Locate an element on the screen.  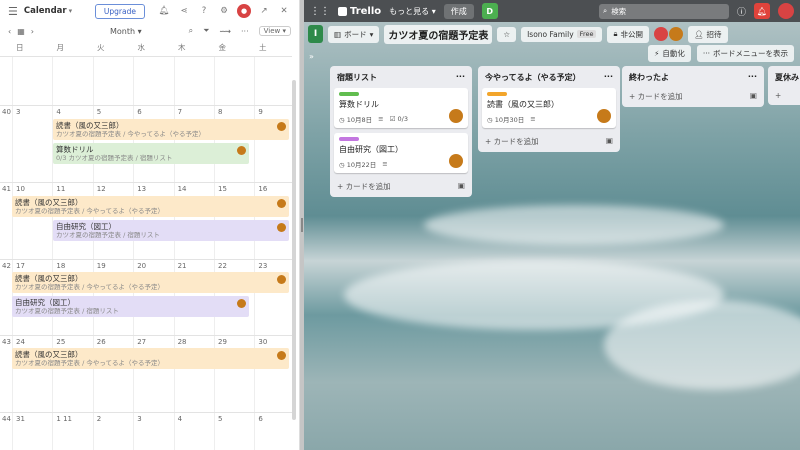
share-icon: ⋖ is located at coordinates (184, 11).